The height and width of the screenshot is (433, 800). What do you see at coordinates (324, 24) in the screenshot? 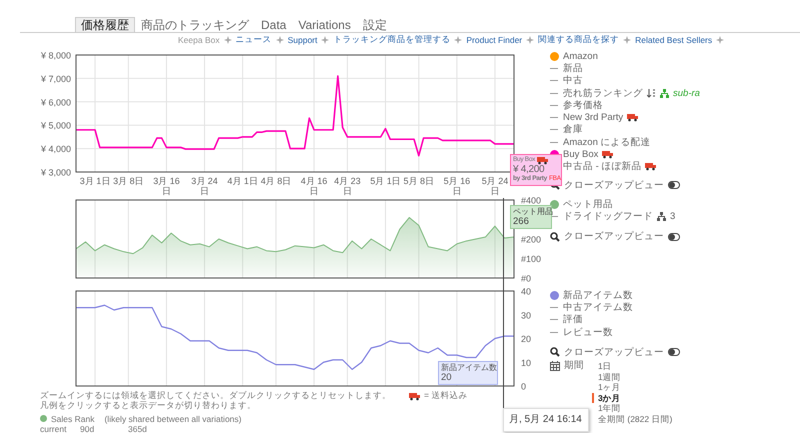
I see `tab: Variations` at bounding box center [324, 24].